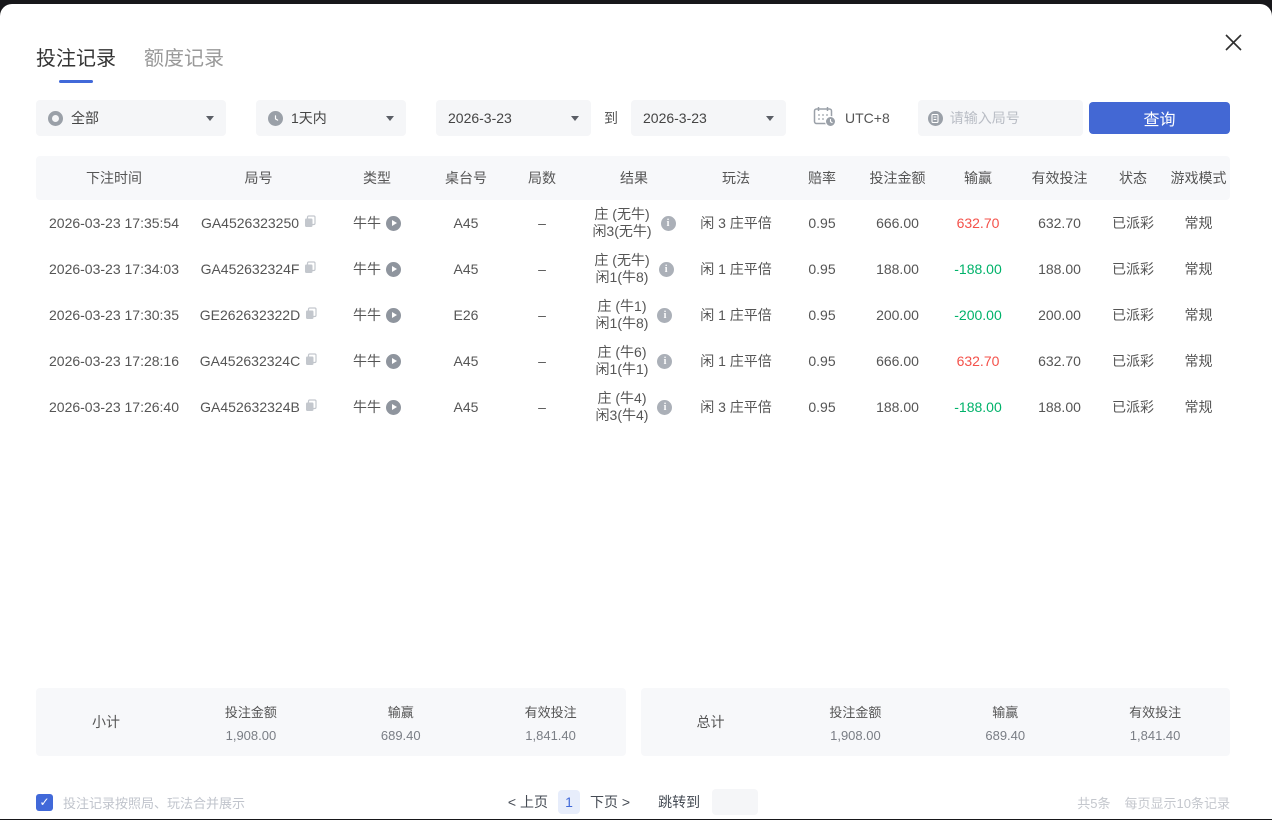  Describe the element at coordinates (114, 407) in the screenshot. I see `bet-time-cell: 2026-03-23 17:26:40` at that location.